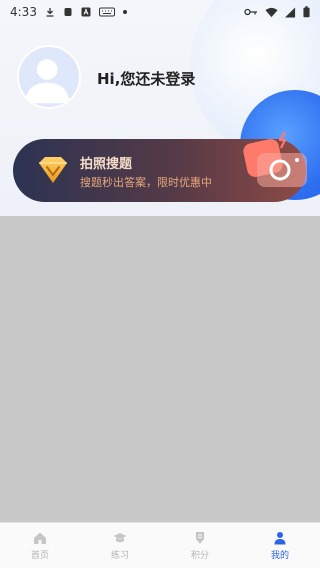 Image resolution: width=320 pixels, height=568 pixels. Describe the element at coordinates (279, 555) in the screenshot. I see `tab-label: 我的` at that location.